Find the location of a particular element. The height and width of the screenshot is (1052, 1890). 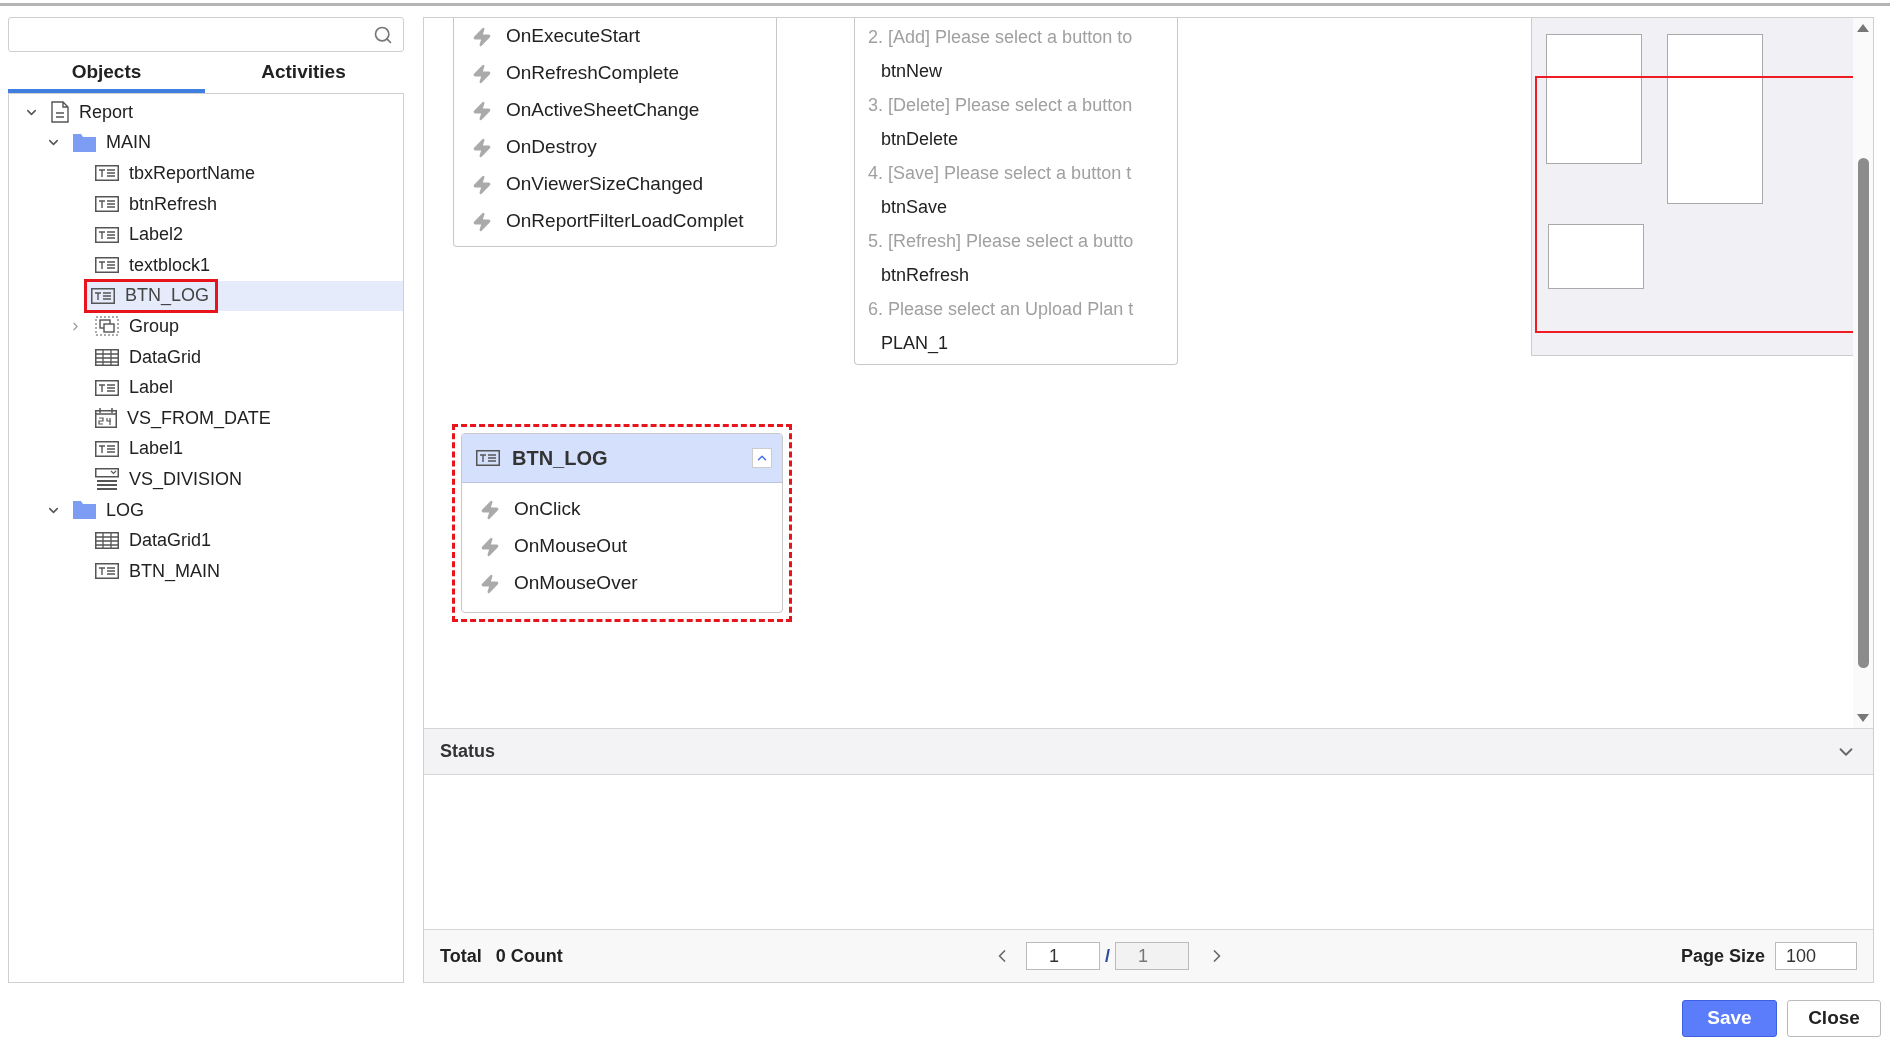

tree-item: VS_DIVISION is located at coordinates (244, 479).